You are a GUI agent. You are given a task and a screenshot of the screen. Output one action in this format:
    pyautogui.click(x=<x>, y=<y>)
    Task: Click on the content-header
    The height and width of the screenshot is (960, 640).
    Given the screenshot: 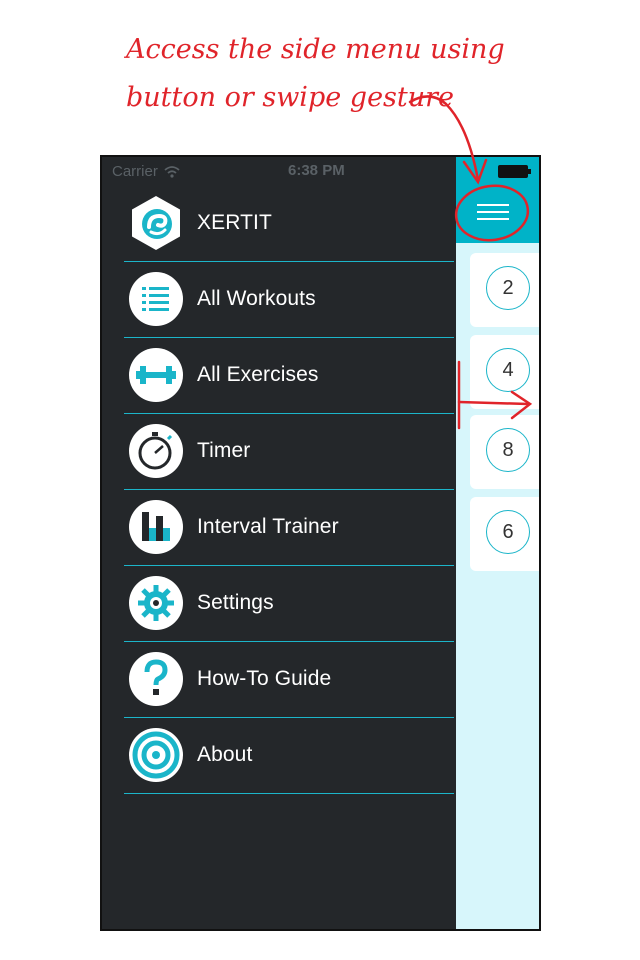 What is the action you would take?
    pyautogui.click(x=497, y=200)
    